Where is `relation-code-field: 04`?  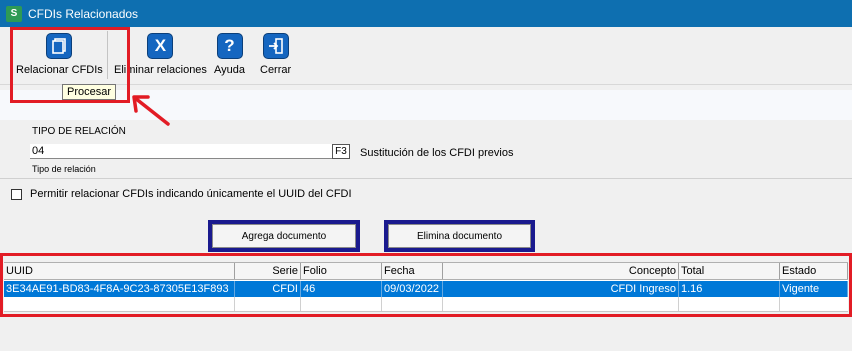 relation-code-field: 04 is located at coordinates (181, 151).